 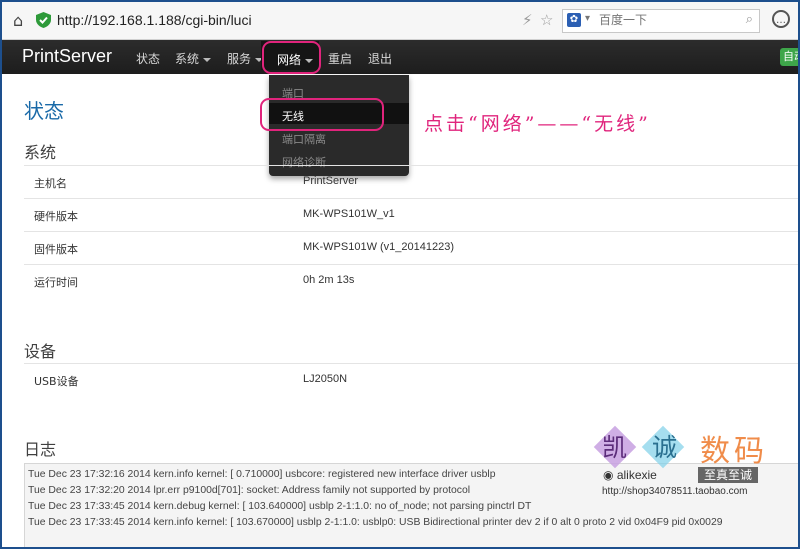 What do you see at coordinates (574, 20) in the screenshot?
I see `baidu-paw-icon: ✿` at bounding box center [574, 20].